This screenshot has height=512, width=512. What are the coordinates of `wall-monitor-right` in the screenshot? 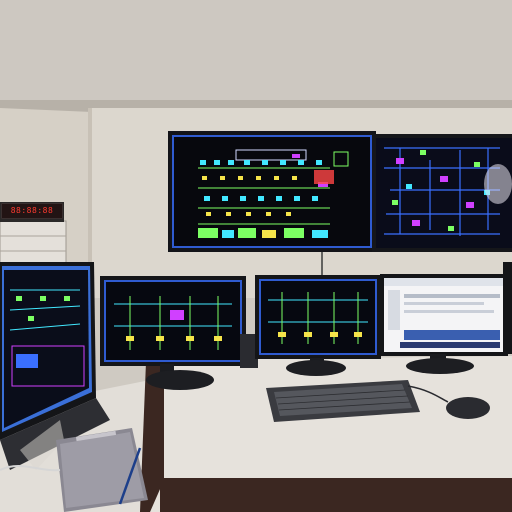 It's located at (442, 193).